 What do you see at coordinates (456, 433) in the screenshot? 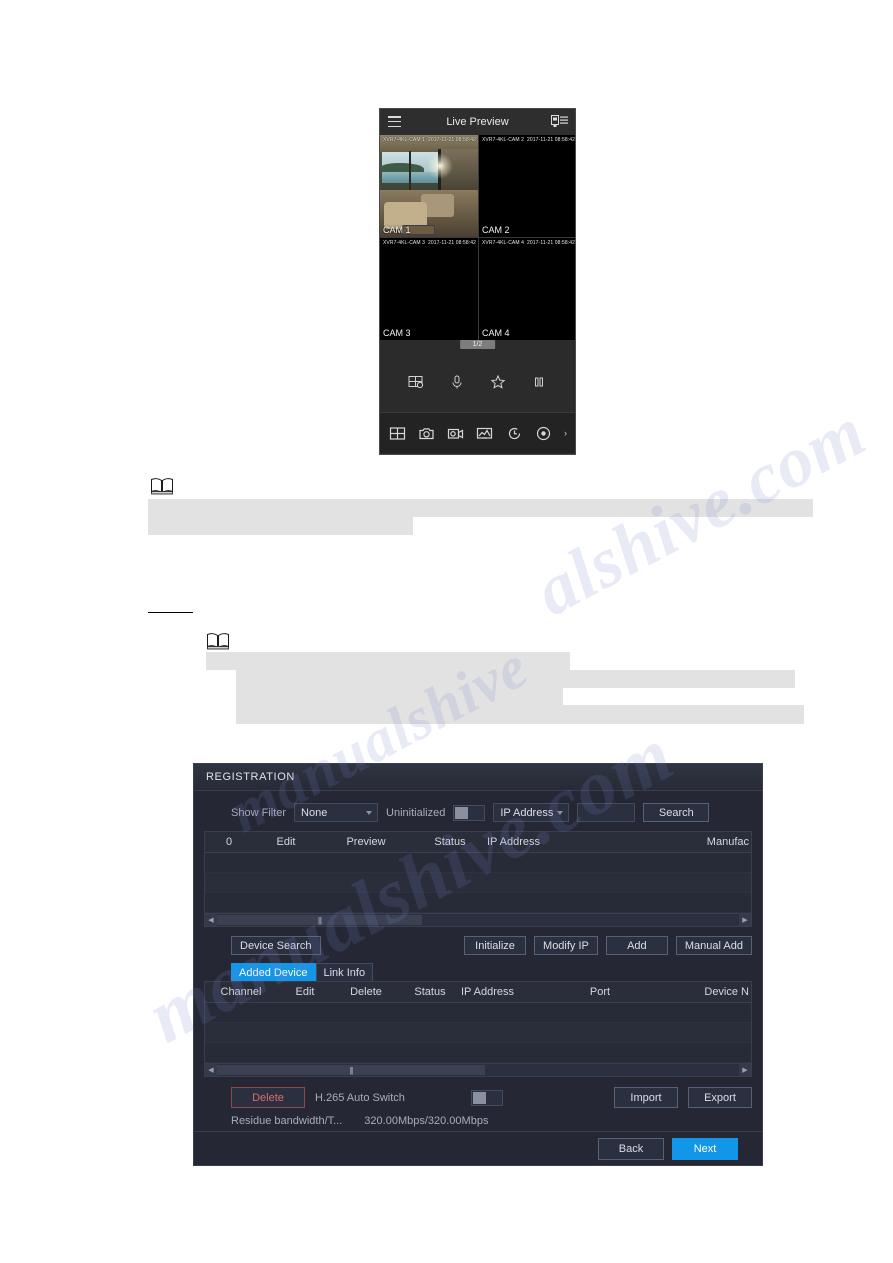
I see `record-video-icon` at bounding box center [456, 433].